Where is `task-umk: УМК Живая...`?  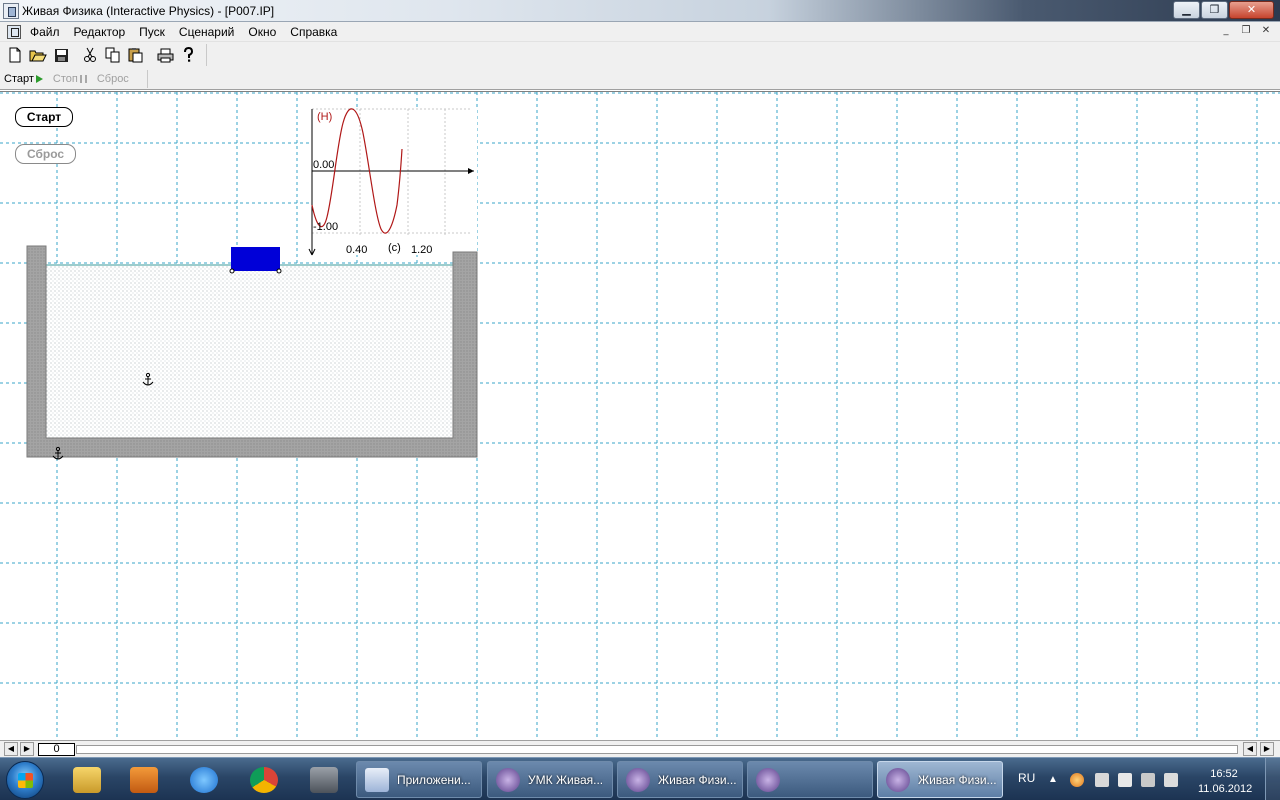
task-umk: УМК Живая... is located at coordinates (550, 779).